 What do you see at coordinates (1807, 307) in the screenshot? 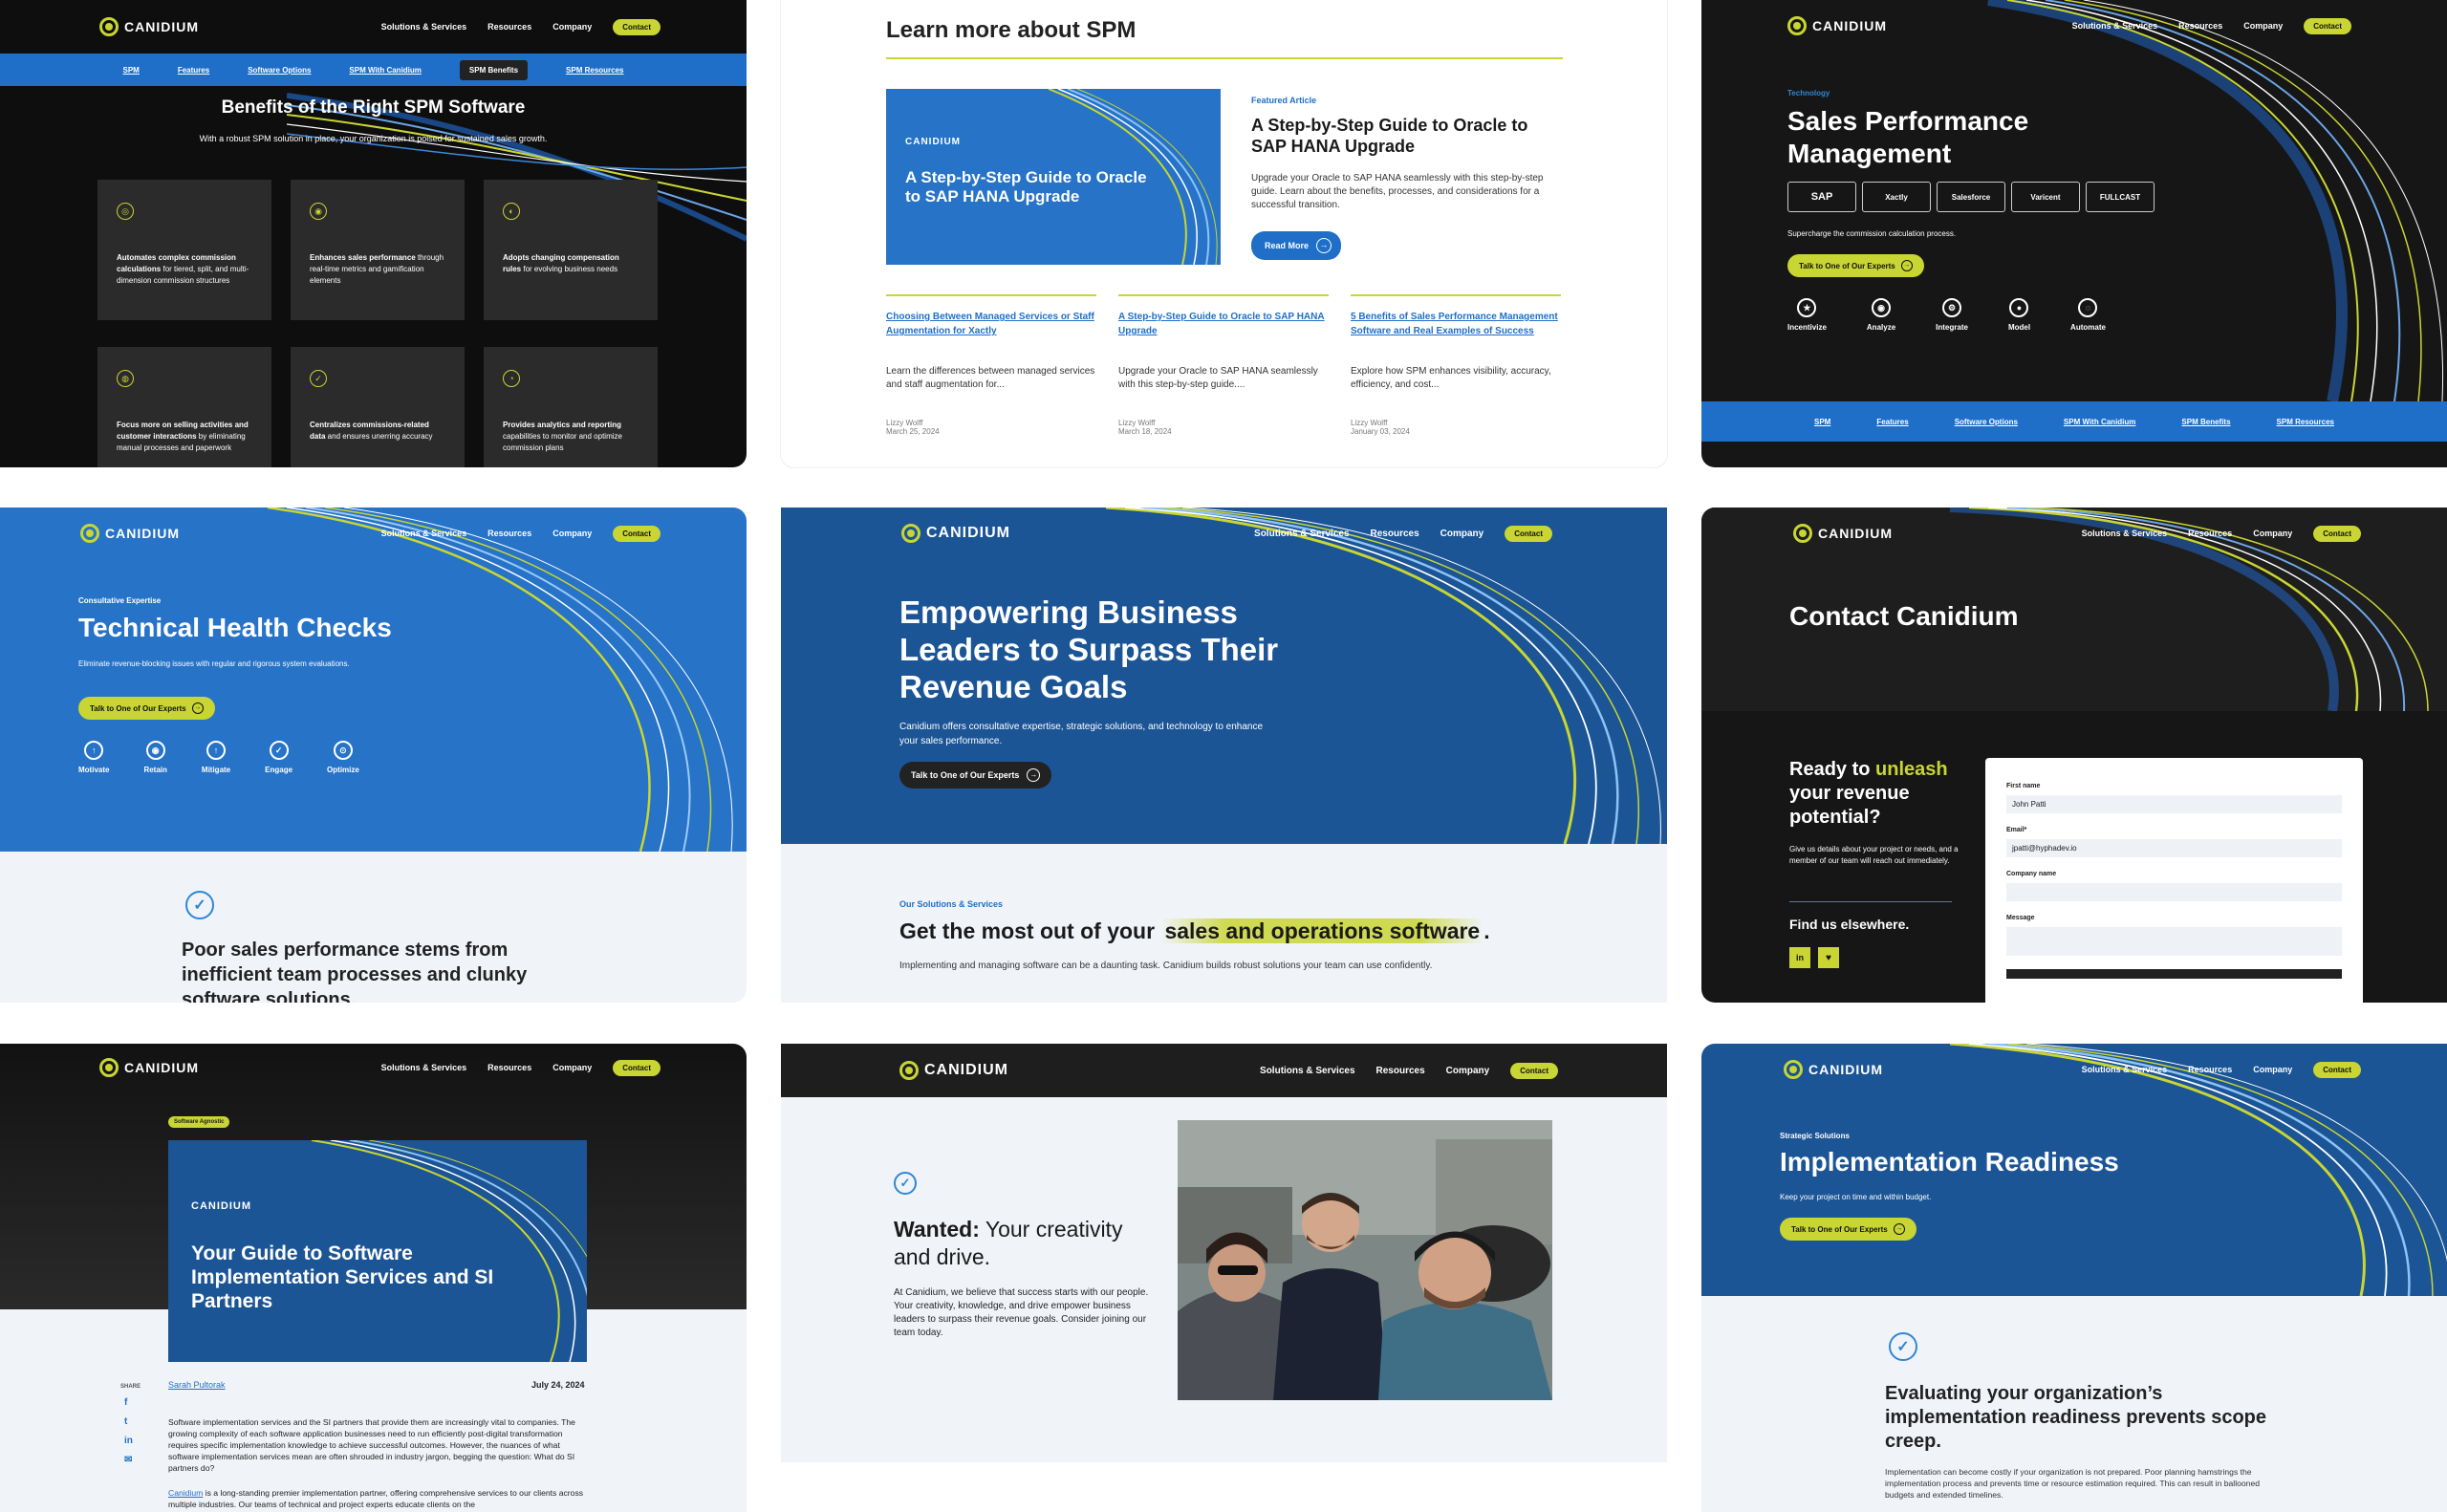
I see `incentivize-icon: ★` at bounding box center [1807, 307].